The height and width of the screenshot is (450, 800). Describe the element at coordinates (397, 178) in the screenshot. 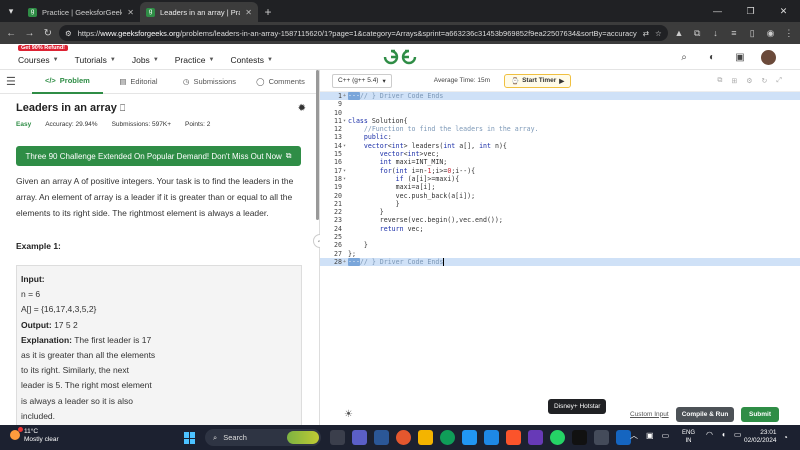

I see `code-line: 18 ▾ if (a[i]>=maxi){` at that location.